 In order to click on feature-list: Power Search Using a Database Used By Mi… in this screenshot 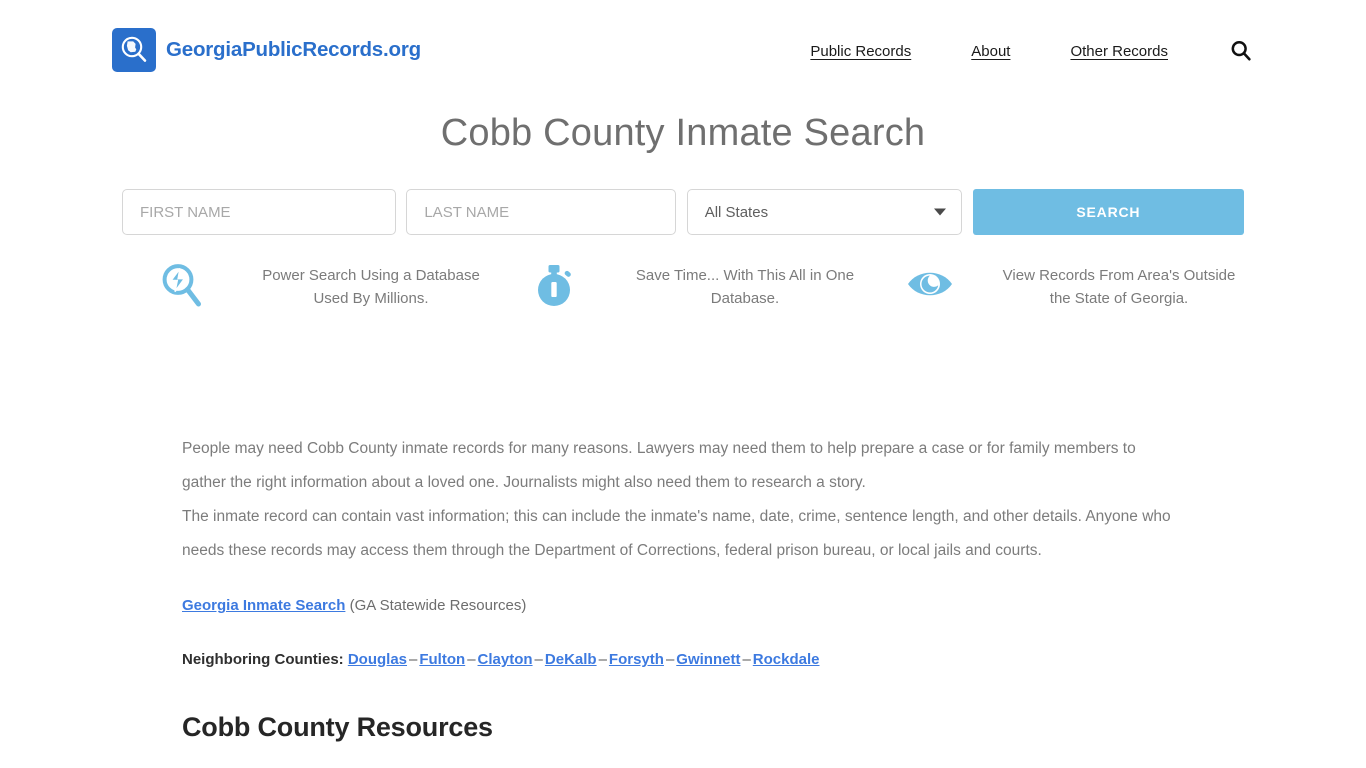, I will do `click(683, 283)`.